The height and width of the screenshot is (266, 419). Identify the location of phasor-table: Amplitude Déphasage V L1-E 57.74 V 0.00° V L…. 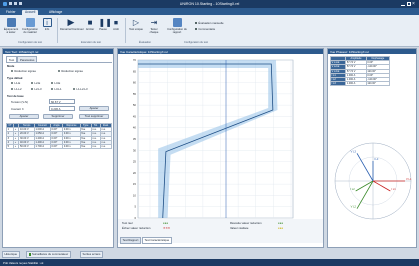
(360, 71).